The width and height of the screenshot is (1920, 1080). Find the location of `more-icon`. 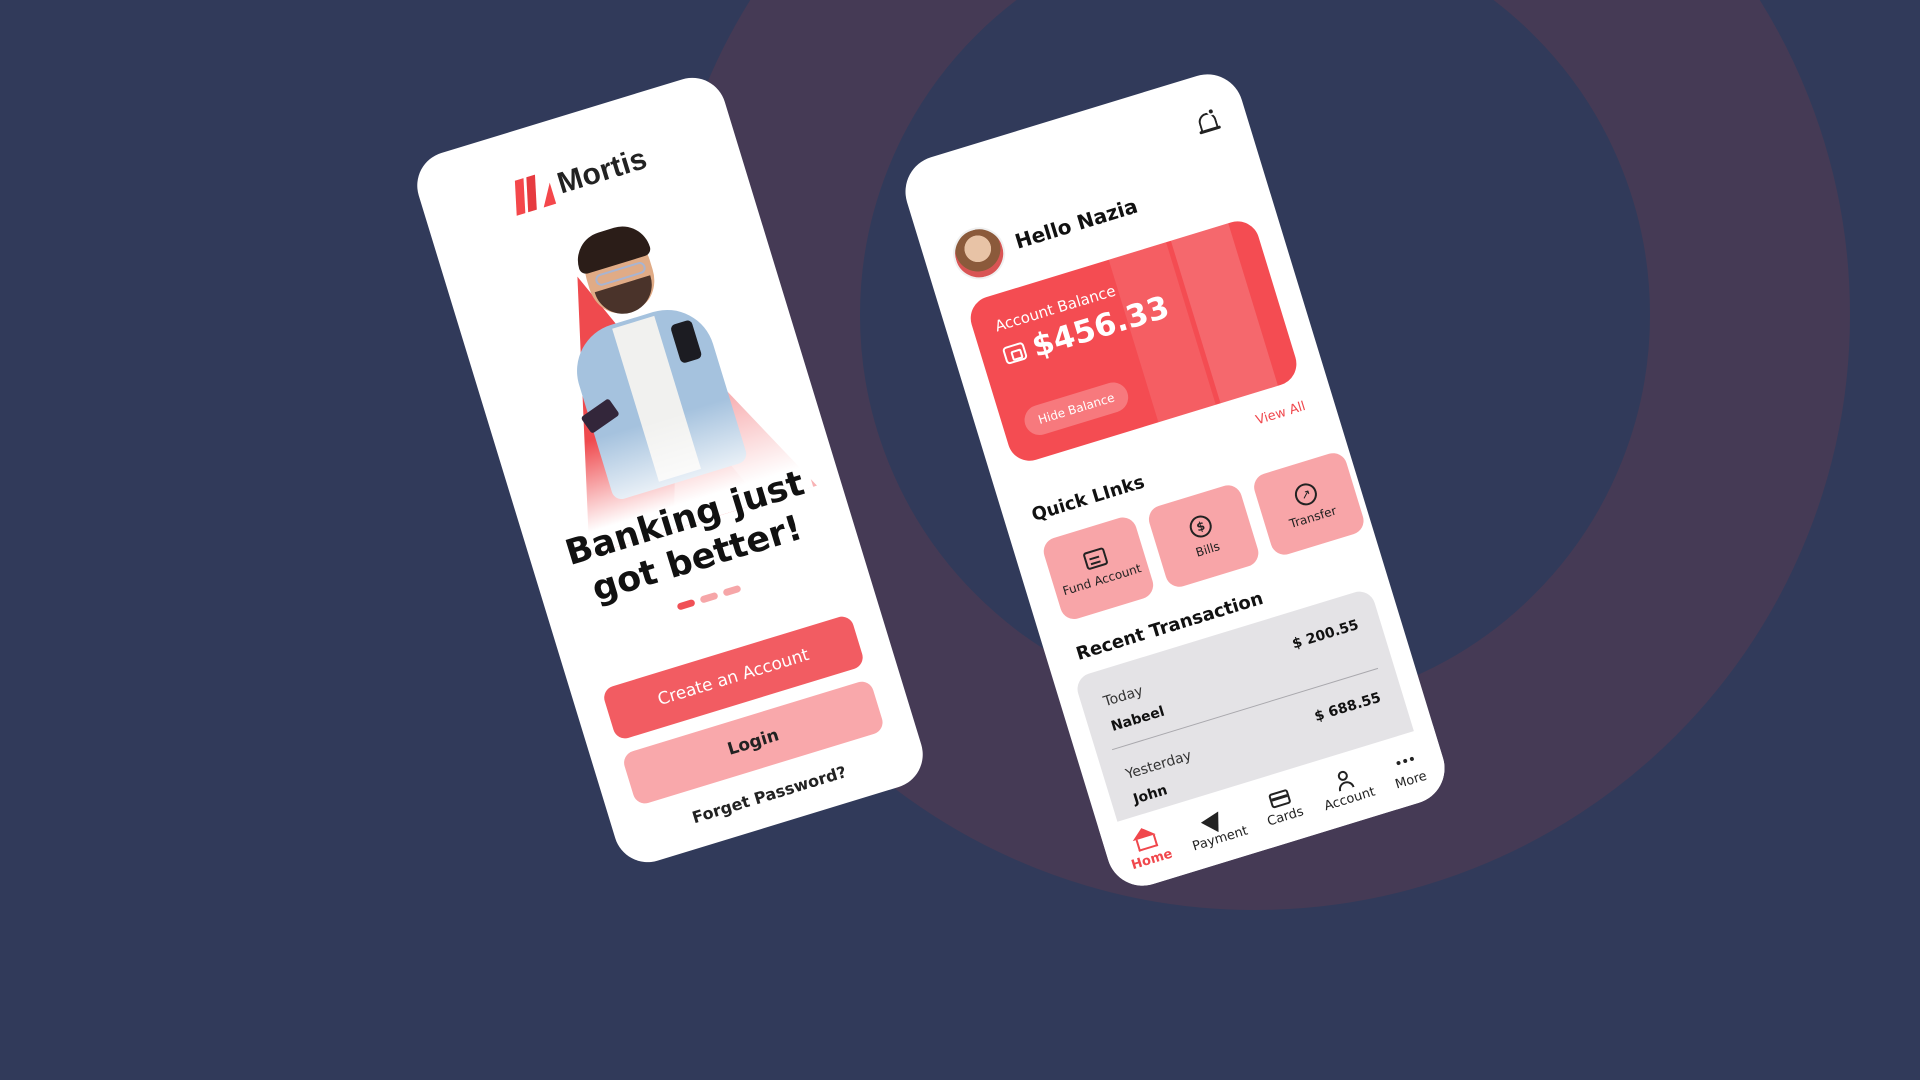

more-icon is located at coordinates (1405, 760).